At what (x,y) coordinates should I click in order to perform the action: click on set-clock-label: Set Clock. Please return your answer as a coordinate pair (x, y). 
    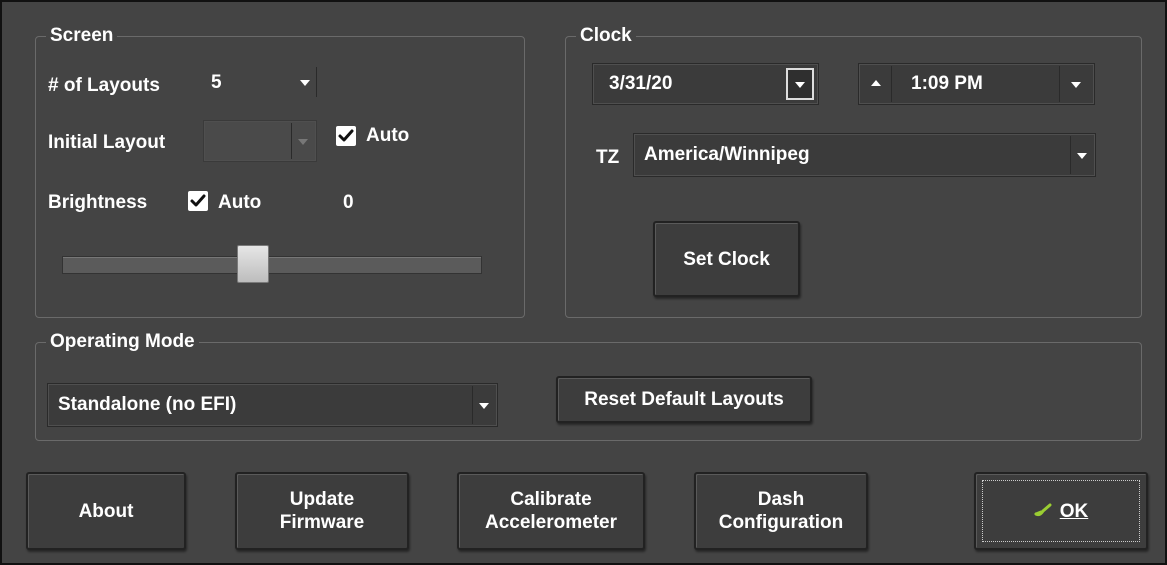
    Looking at the image, I should click on (726, 259).